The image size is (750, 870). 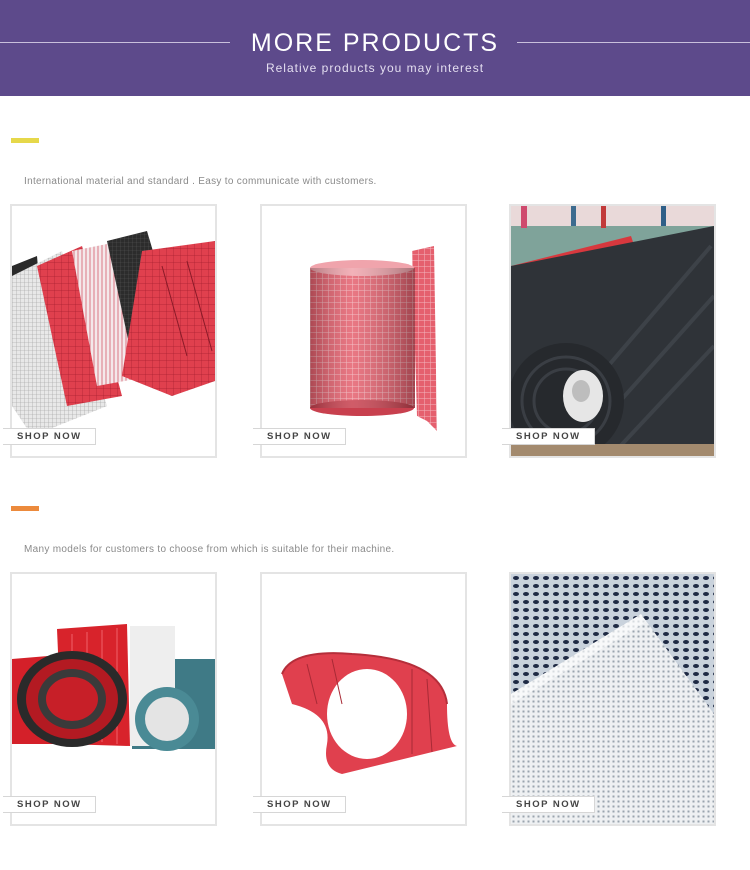 I want to click on black-fabric-roll-image, so click(x=612, y=331).